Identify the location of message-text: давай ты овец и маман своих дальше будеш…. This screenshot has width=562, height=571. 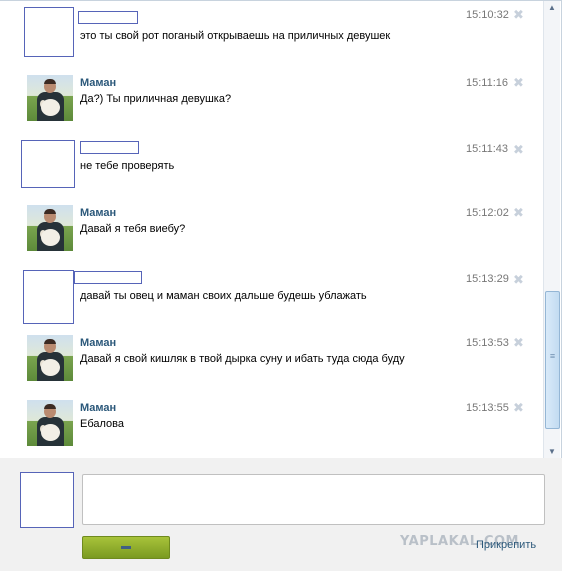
(223, 296).